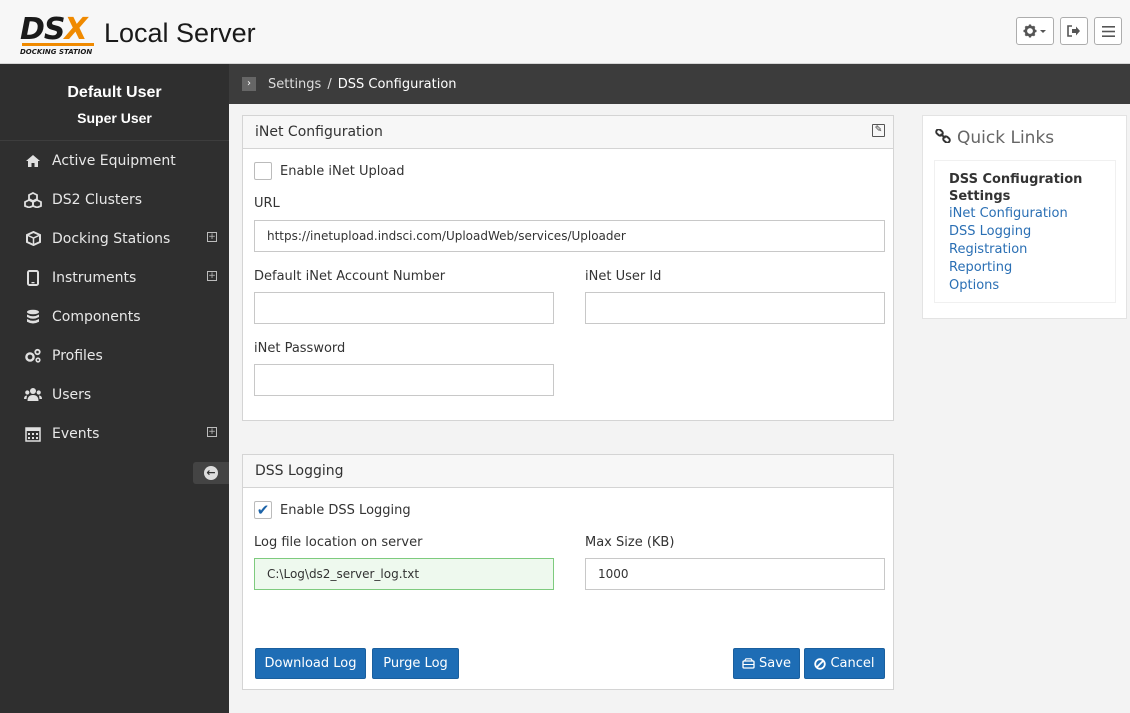 This screenshot has height=713, width=1130. I want to click on quick-link-registration: Registration, so click(1025, 250).